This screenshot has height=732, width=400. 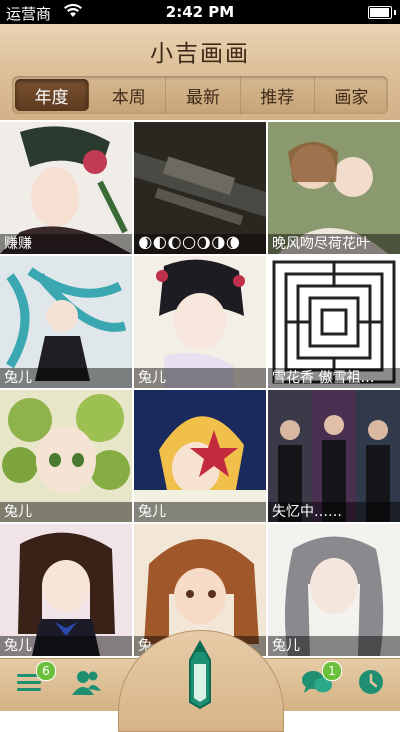 I want to click on messages-badge: 1, so click(x=332, y=671).